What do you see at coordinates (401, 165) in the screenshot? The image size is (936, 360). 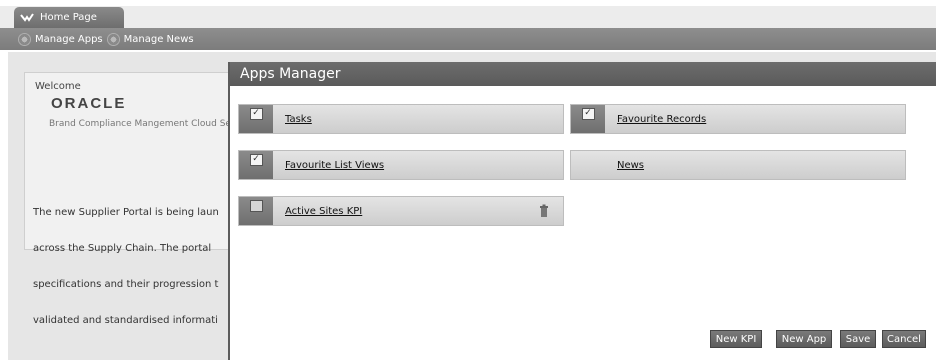 I see `app-tile-favourite-list-views: ✓ Favourite List Views` at bounding box center [401, 165].